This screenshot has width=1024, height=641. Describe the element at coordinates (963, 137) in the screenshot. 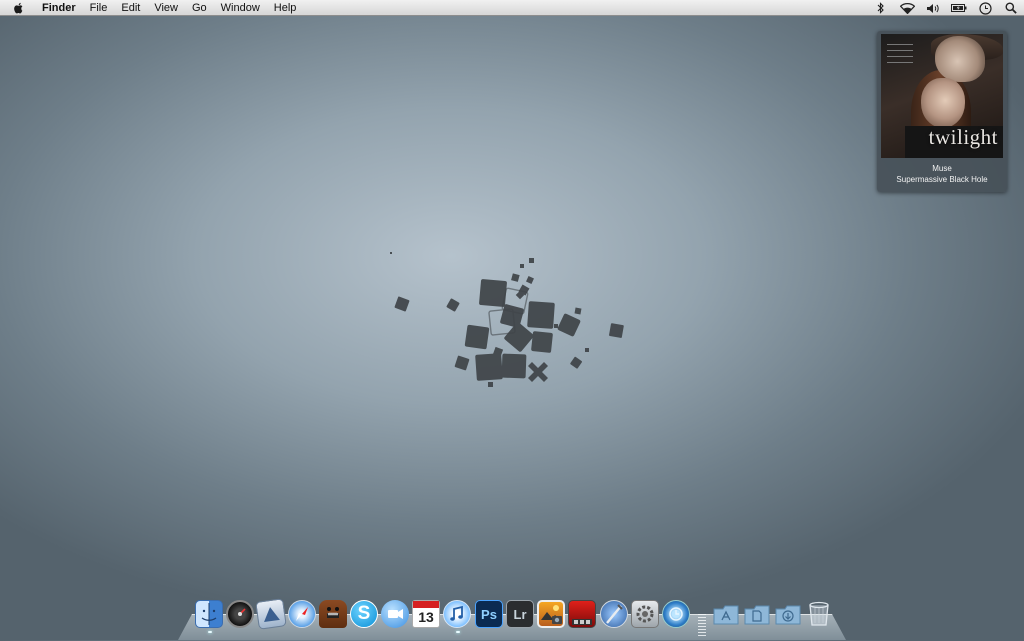

I see `album-art-title: twilight` at that location.